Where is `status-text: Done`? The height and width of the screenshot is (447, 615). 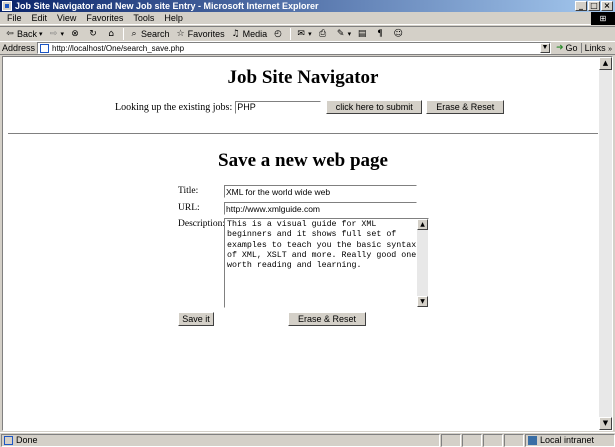
status-text: Done is located at coordinates (27, 440).